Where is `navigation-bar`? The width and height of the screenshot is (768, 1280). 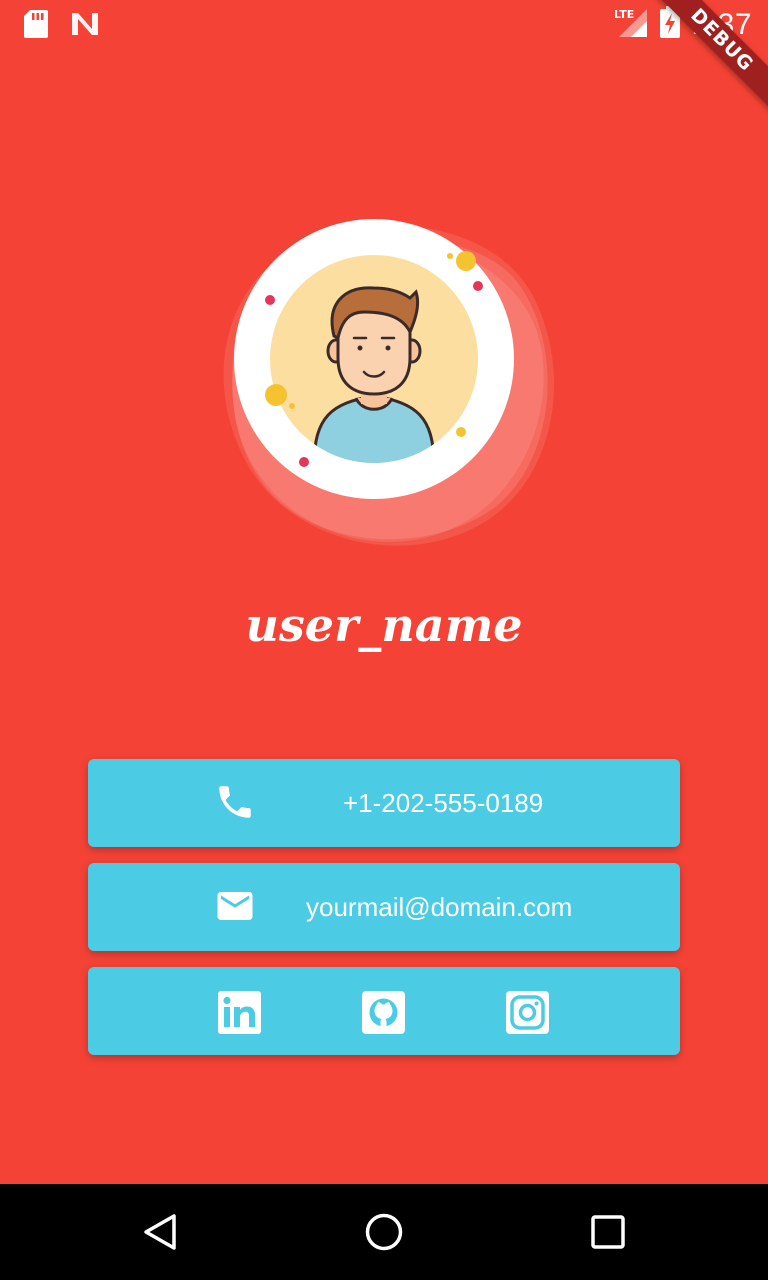
navigation-bar is located at coordinates (384, 1232).